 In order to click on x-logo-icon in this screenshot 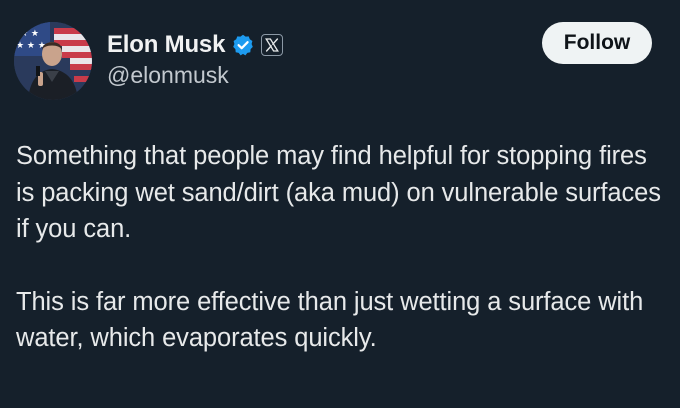, I will do `click(272, 45)`.